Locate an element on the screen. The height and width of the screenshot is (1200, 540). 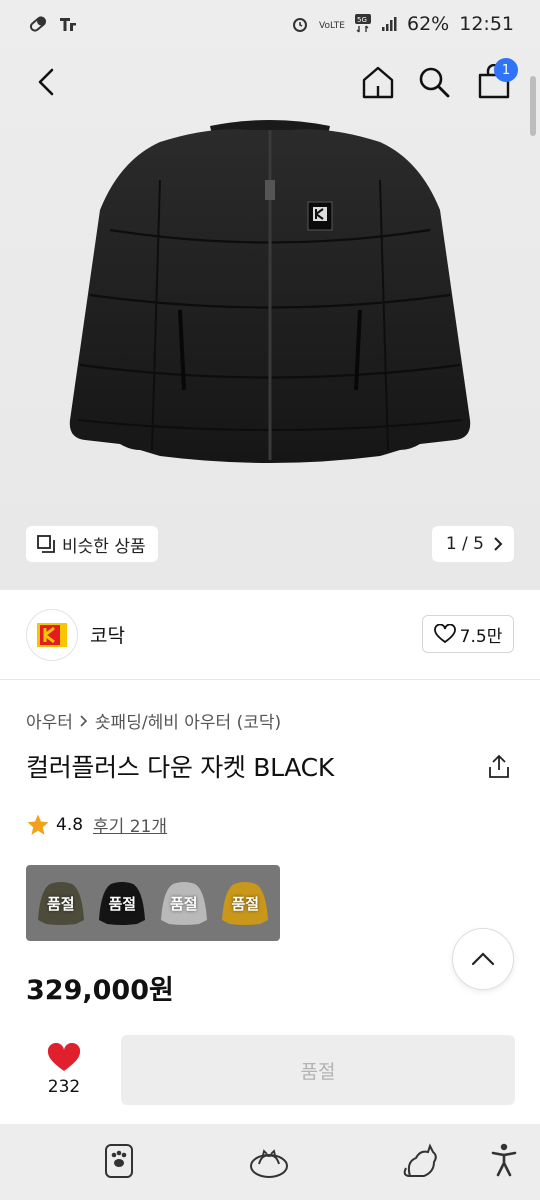
similar-products-button: 비슷한 상품 is located at coordinates (92, 544).